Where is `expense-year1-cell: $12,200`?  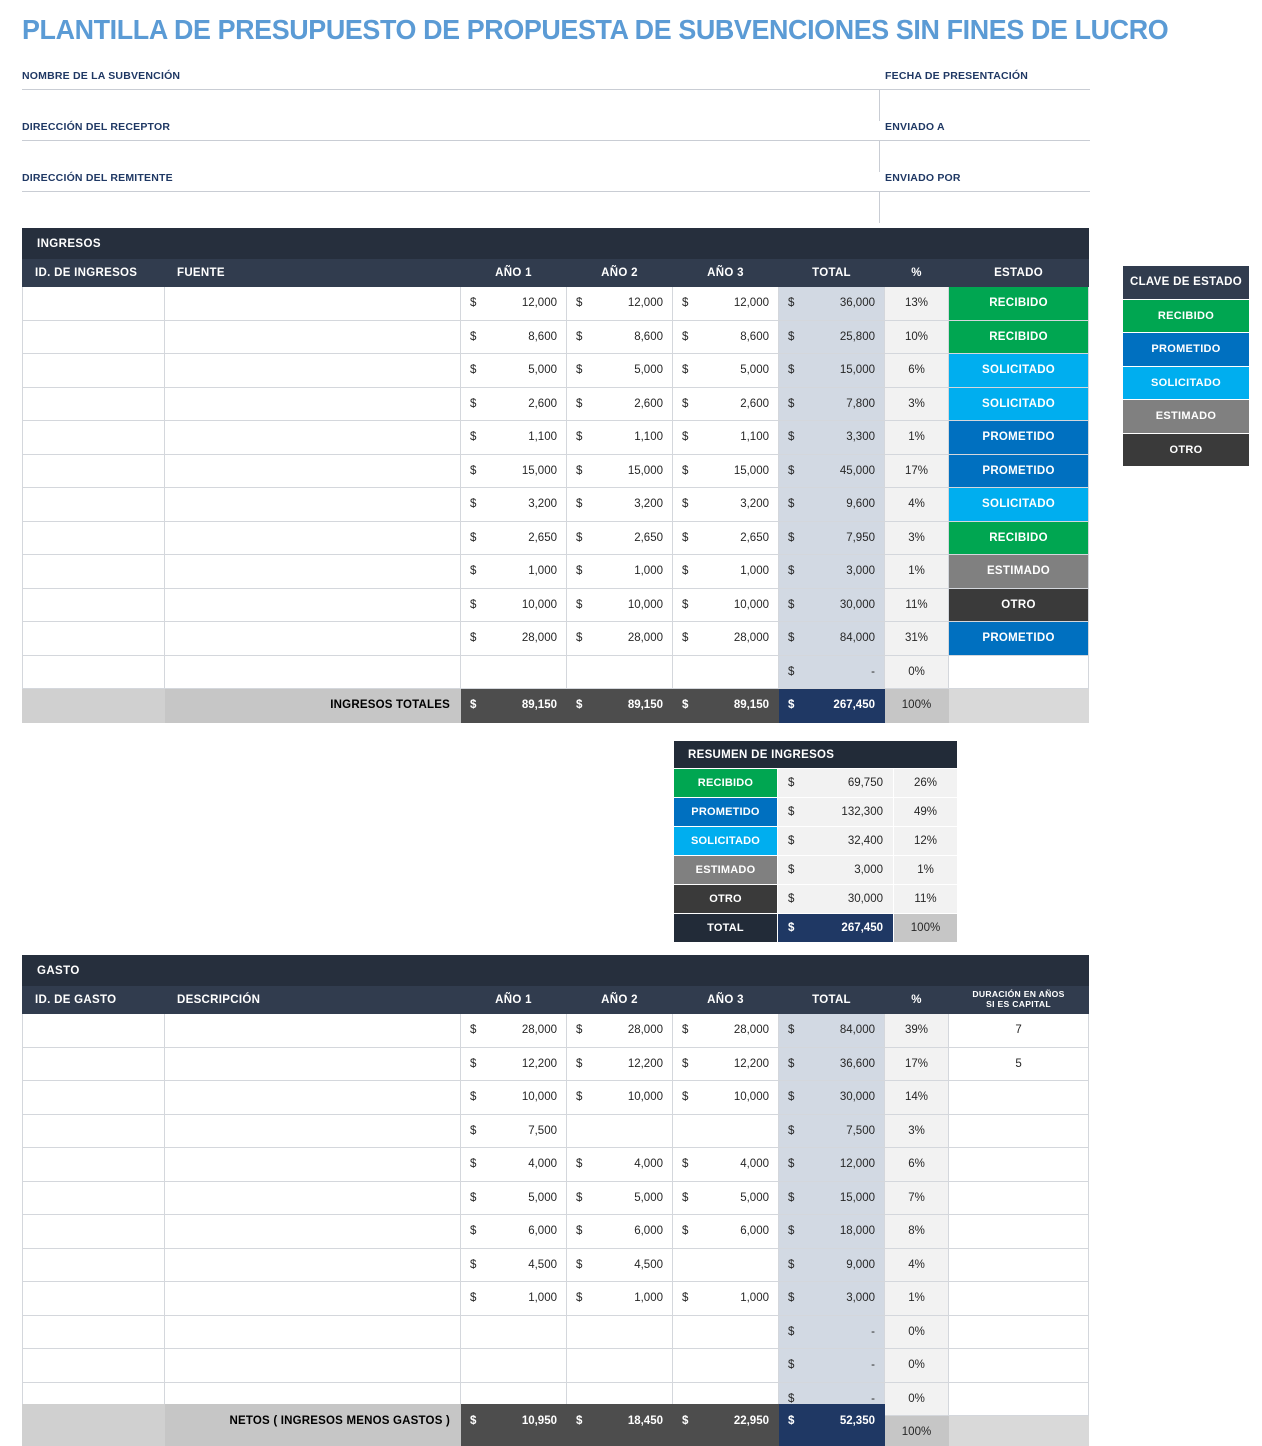 expense-year1-cell: $12,200 is located at coordinates (513, 1063).